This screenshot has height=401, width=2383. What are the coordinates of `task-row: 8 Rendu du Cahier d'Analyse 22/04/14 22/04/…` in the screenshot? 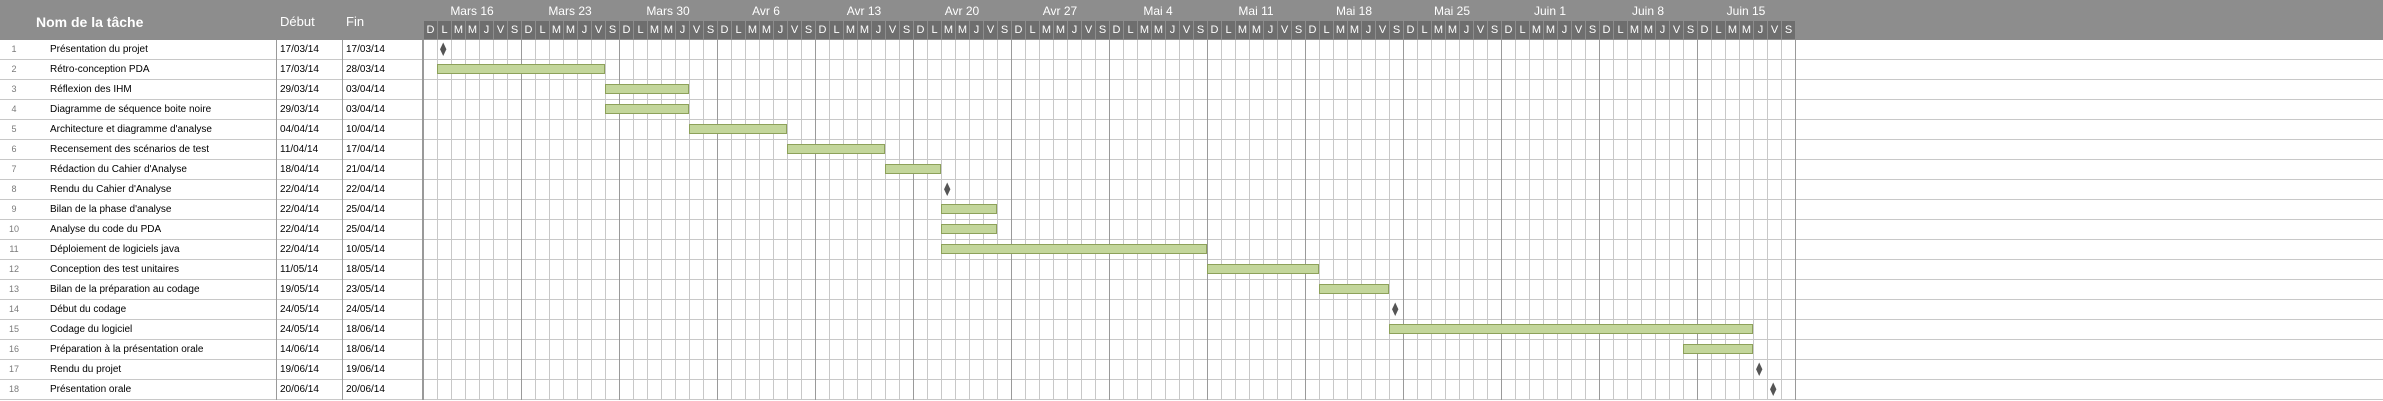 It's located at (1191, 190).